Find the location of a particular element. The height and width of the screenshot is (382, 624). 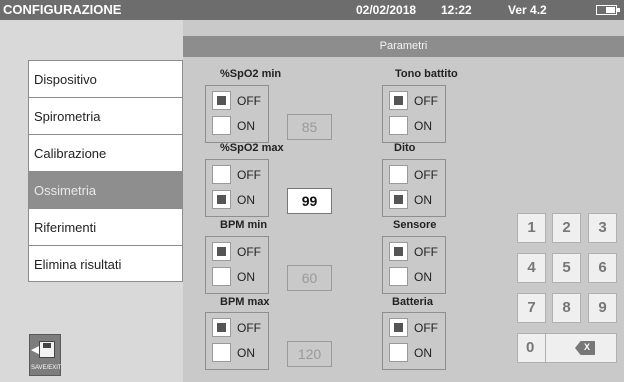

time-display: 12:22 is located at coordinates (456, 10).